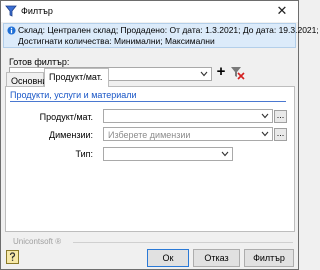 Image resolution: width=320 pixels, height=270 pixels. Describe the element at coordinates (37, 241) in the screenshot. I see `brand-label: Unicontsoft ®` at that location.